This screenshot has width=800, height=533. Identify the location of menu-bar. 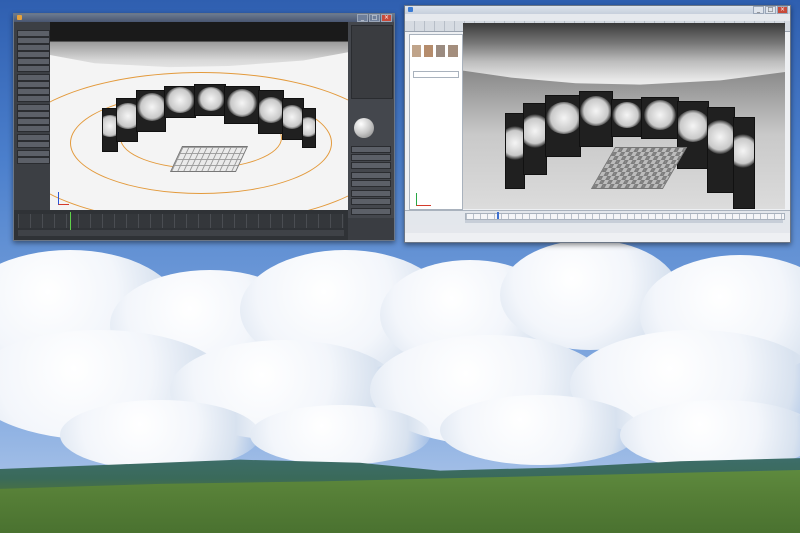
(597, 17).